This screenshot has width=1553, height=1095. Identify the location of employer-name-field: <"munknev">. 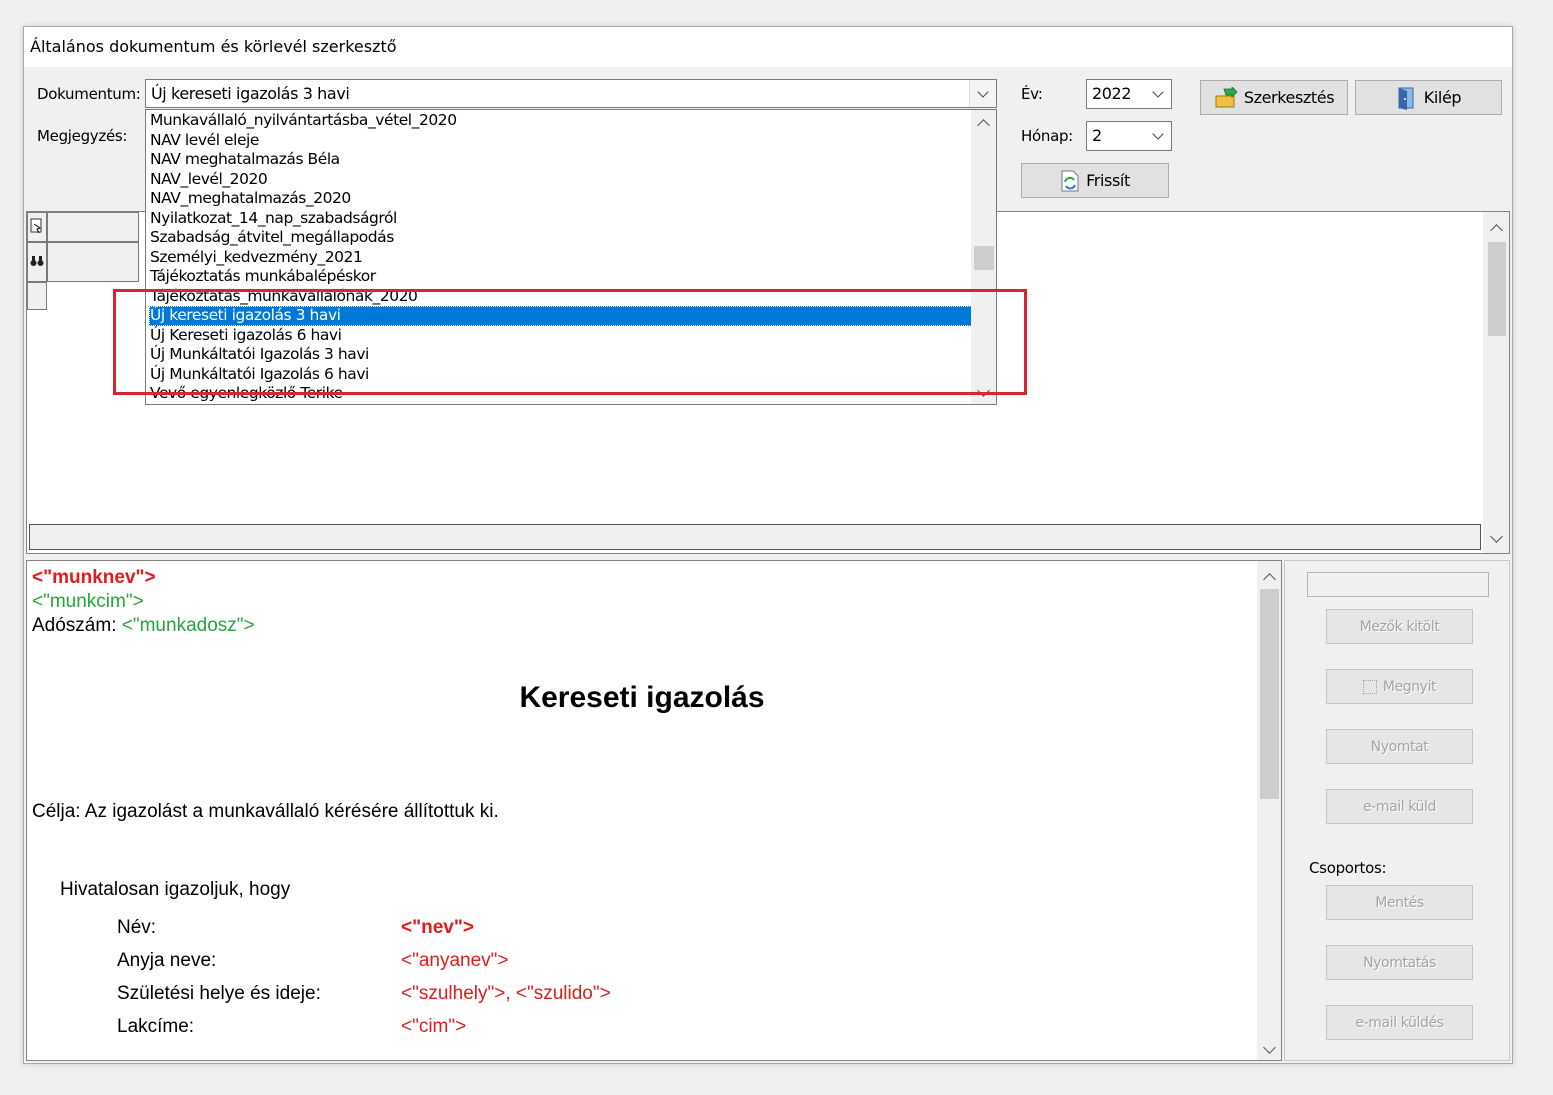
(94, 577).